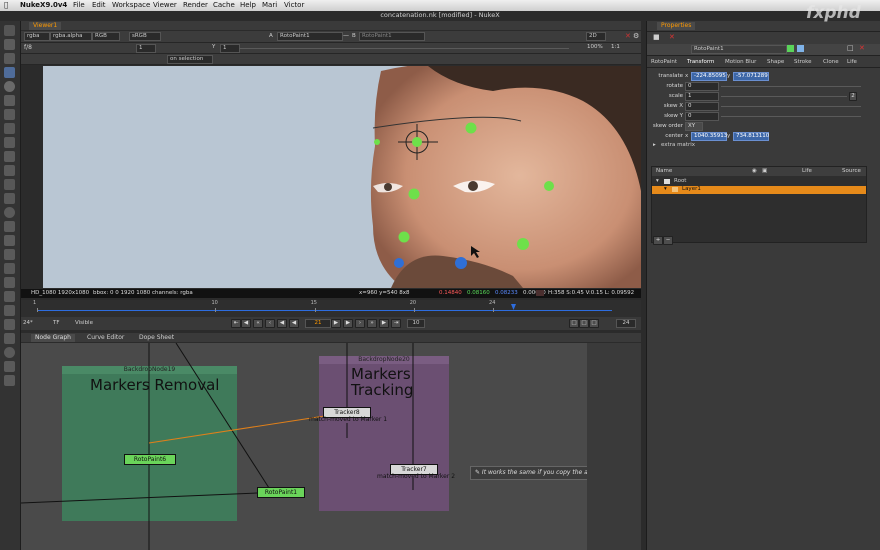  What do you see at coordinates (9, 170) in the screenshot?
I see `toolbar-views-icon` at bounding box center [9, 170].